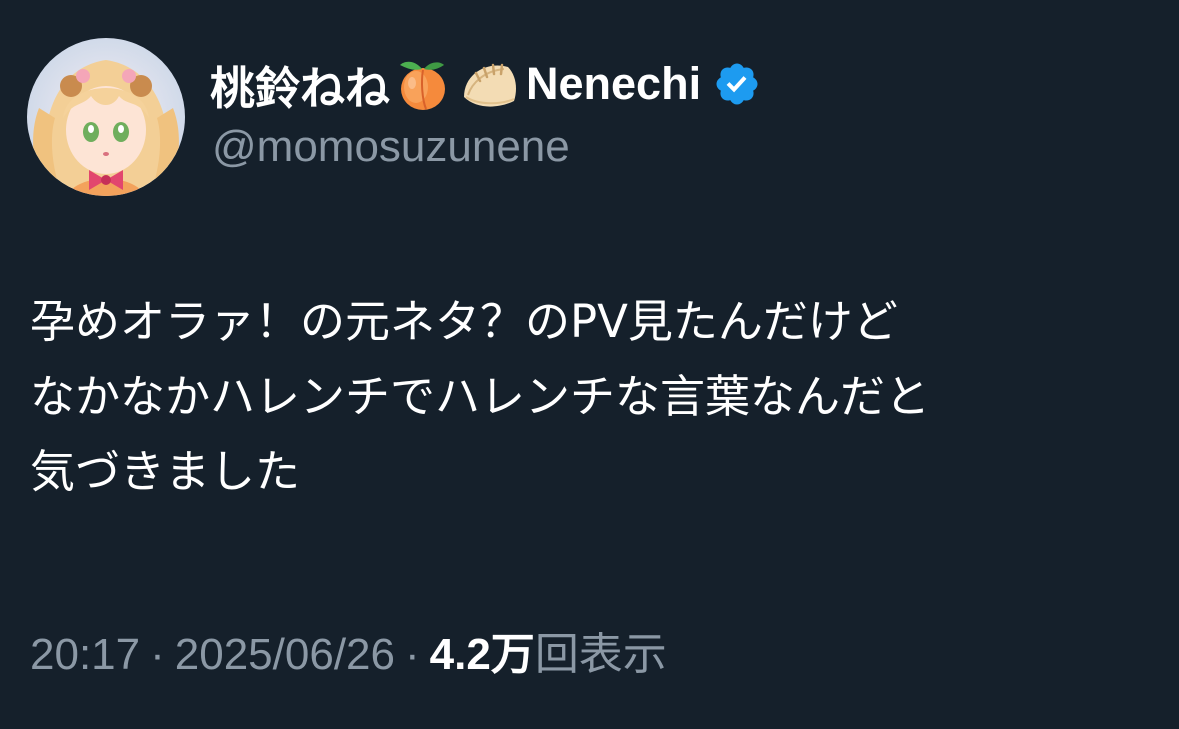 The width and height of the screenshot is (1179, 729). Describe the element at coordinates (165, 471) in the screenshot. I see `tweet-text-line: 気づきました` at that location.